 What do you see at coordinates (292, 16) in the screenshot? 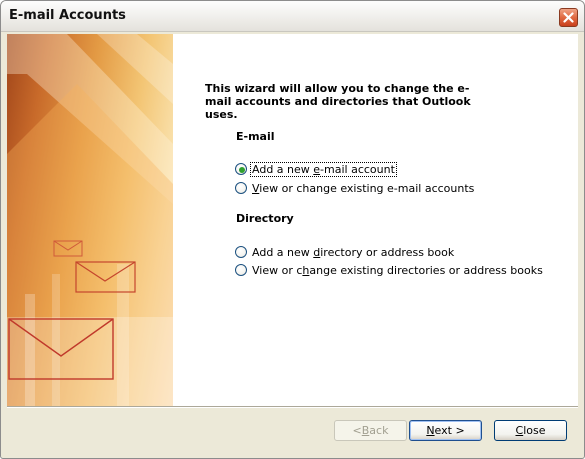
I see `title-bar: E-mail Accounts` at bounding box center [292, 16].